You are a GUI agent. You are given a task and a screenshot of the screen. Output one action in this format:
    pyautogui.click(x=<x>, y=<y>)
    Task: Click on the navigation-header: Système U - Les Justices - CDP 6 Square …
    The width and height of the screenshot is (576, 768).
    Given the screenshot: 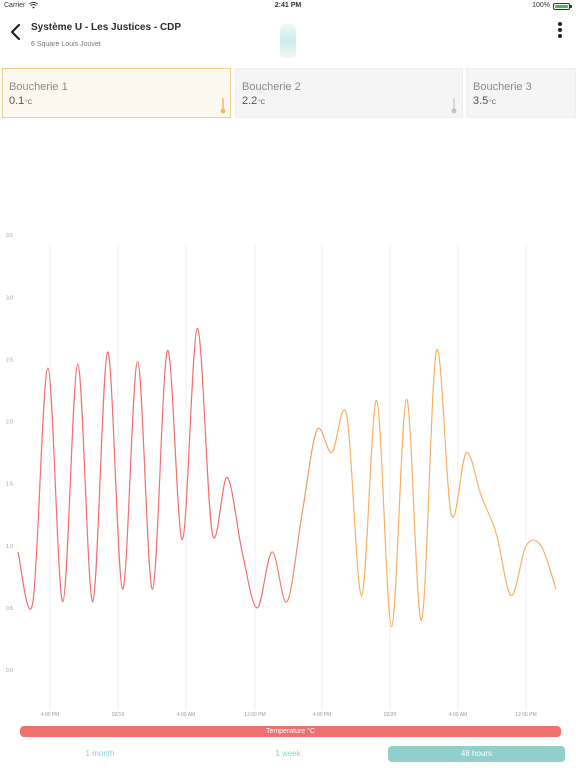 What is the action you would take?
    pyautogui.click(x=288, y=38)
    